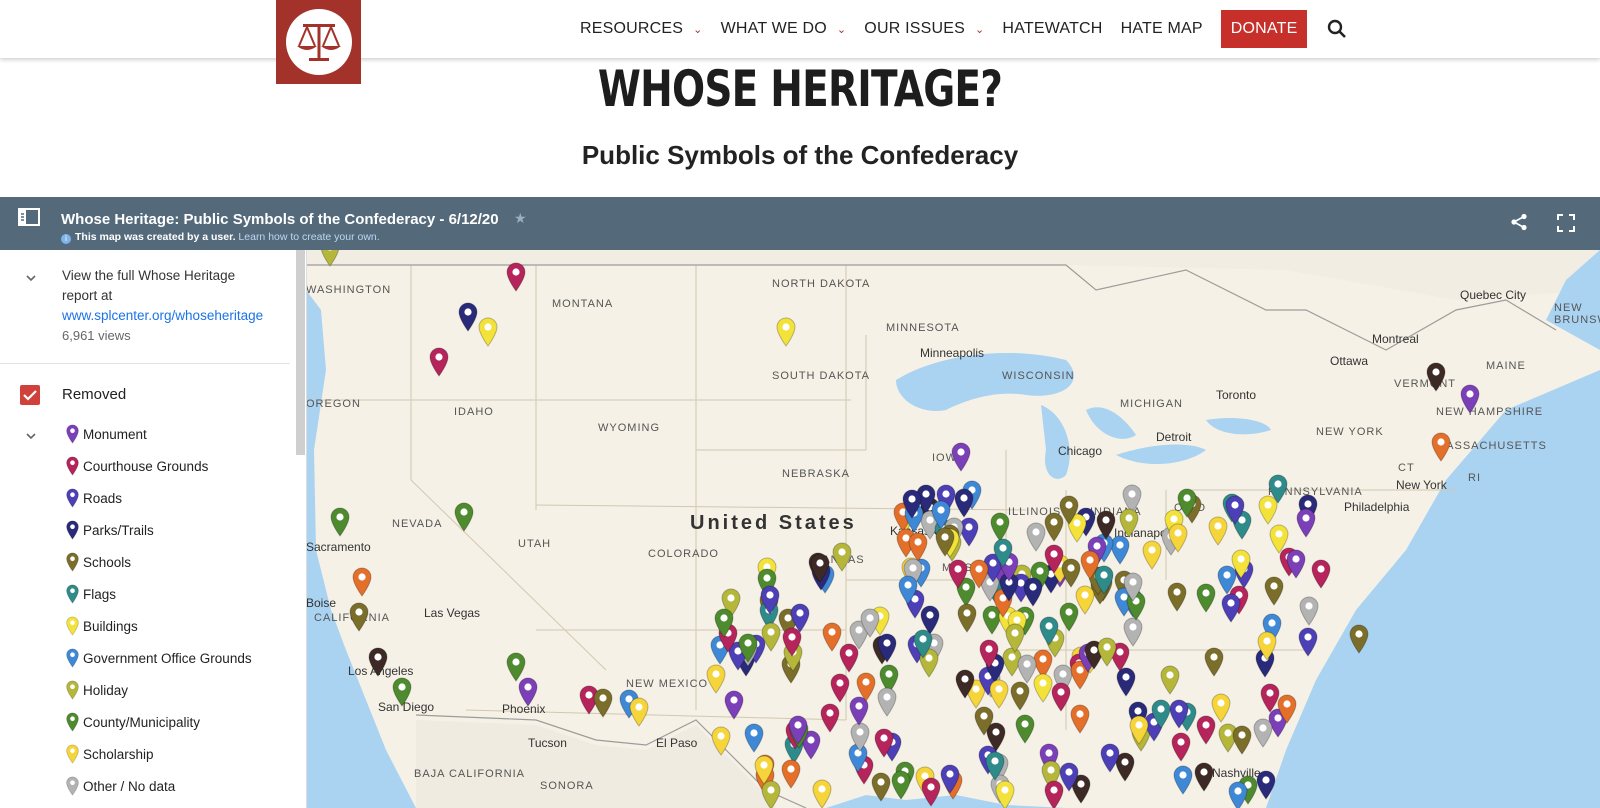  I want to click on nav-hate-map: HATE MAP, so click(1162, 29).